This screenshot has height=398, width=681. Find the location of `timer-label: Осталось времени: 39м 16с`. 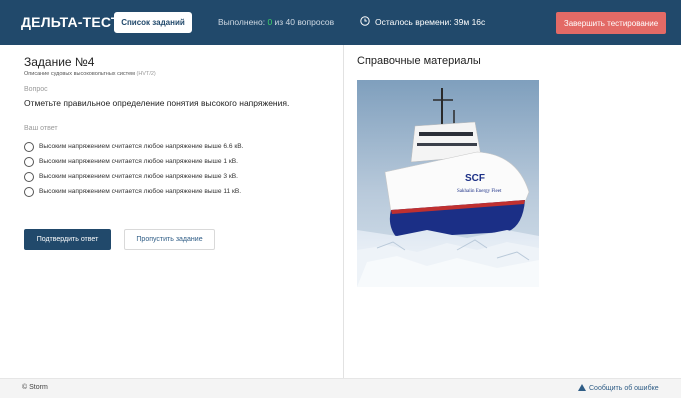

timer-label: Осталось времени: 39м 16с is located at coordinates (430, 22).